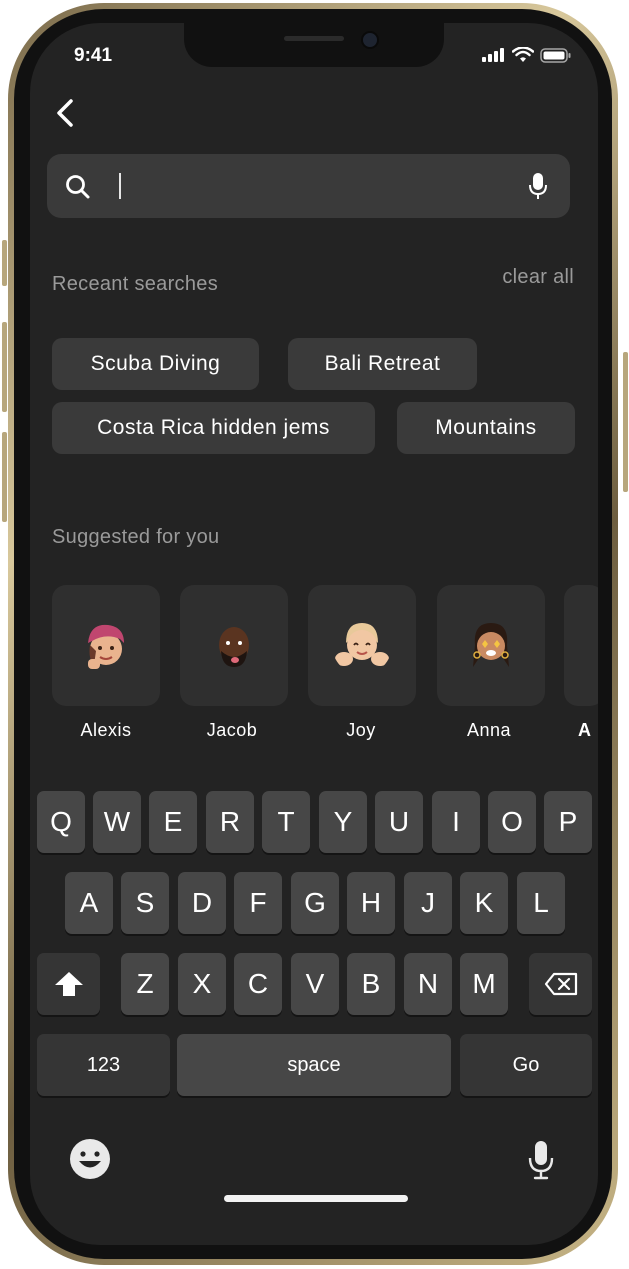 The height and width of the screenshot is (1269, 629). Describe the element at coordinates (484, 903) in the screenshot. I see `key-k: K` at that location.